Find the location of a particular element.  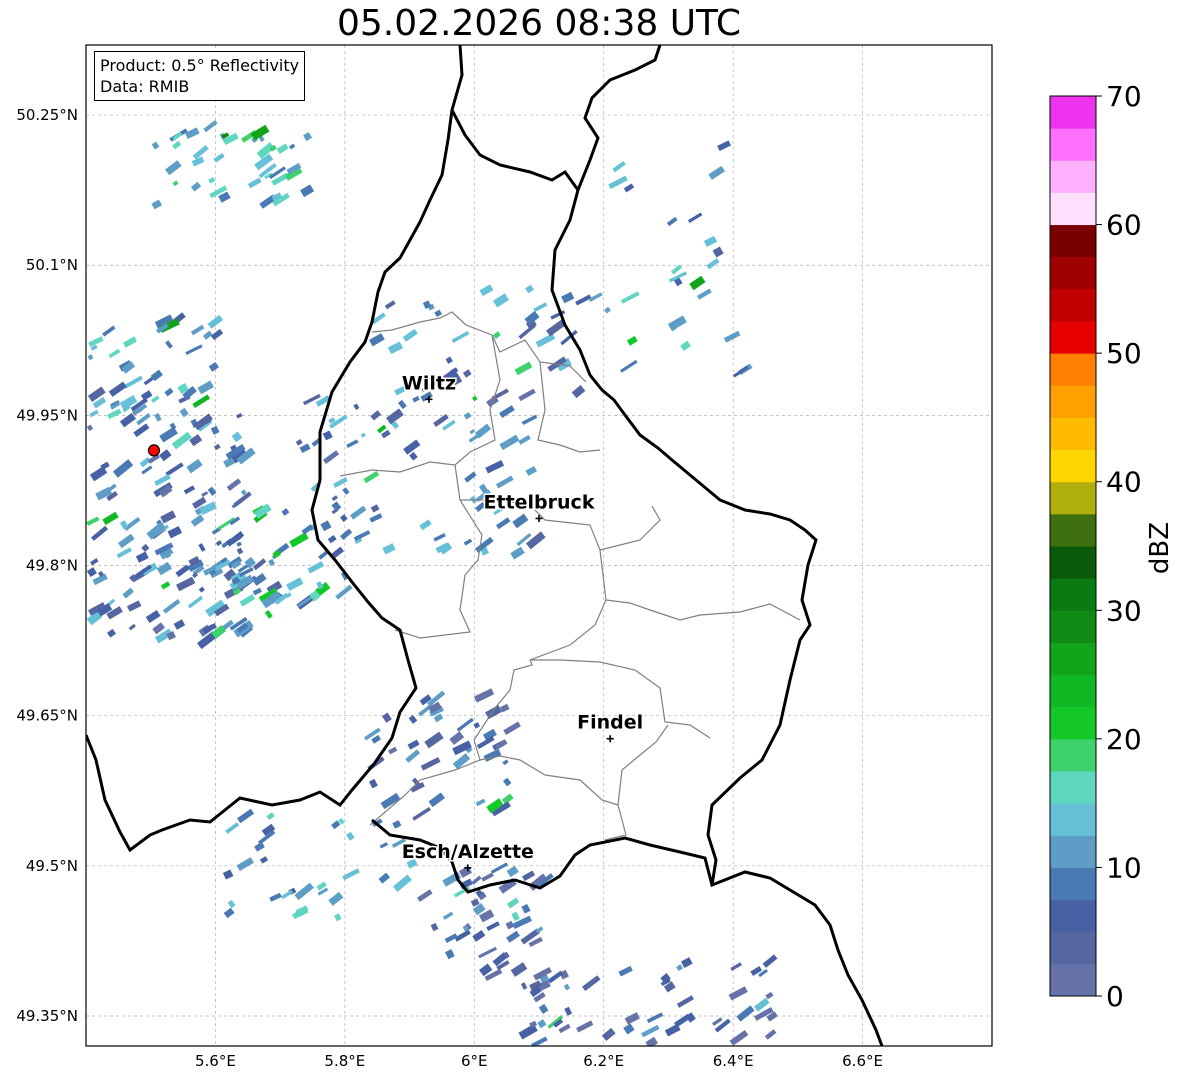

city-label: Findel is located at coordinates (610, 723).